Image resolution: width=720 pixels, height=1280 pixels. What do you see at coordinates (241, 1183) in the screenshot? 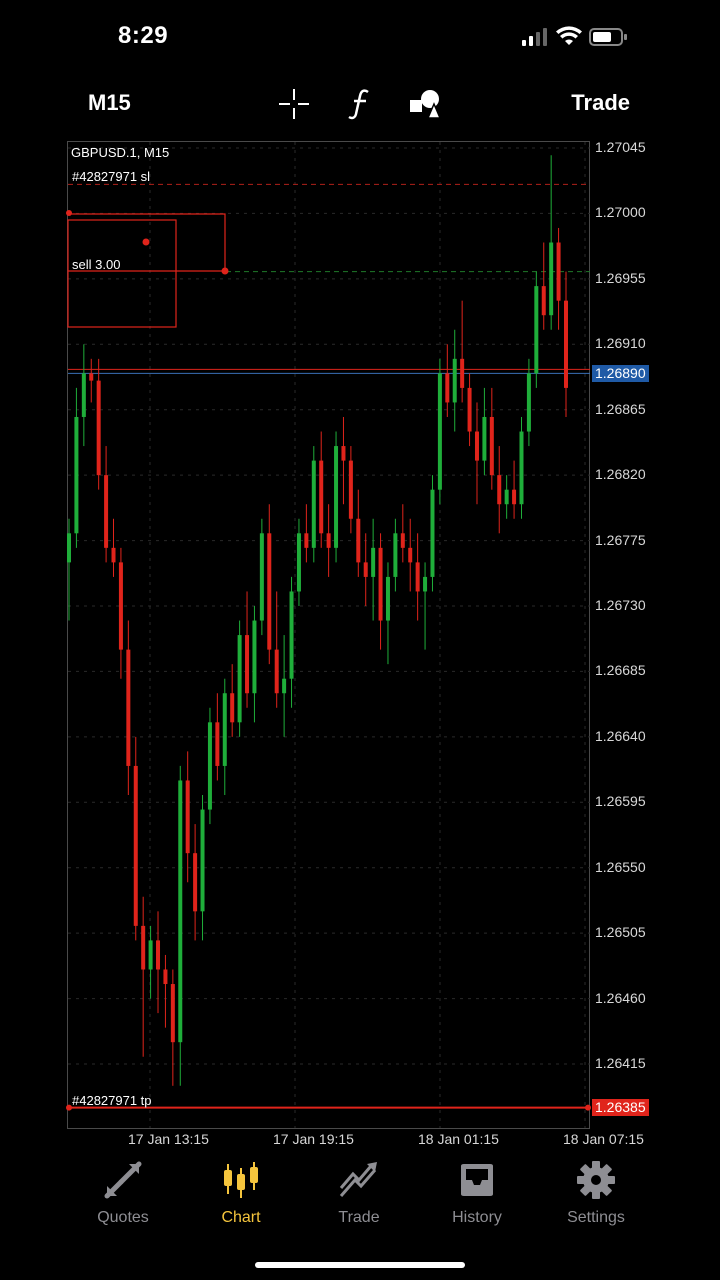
I see `candles-icon` at bounding box center [241, 1183].